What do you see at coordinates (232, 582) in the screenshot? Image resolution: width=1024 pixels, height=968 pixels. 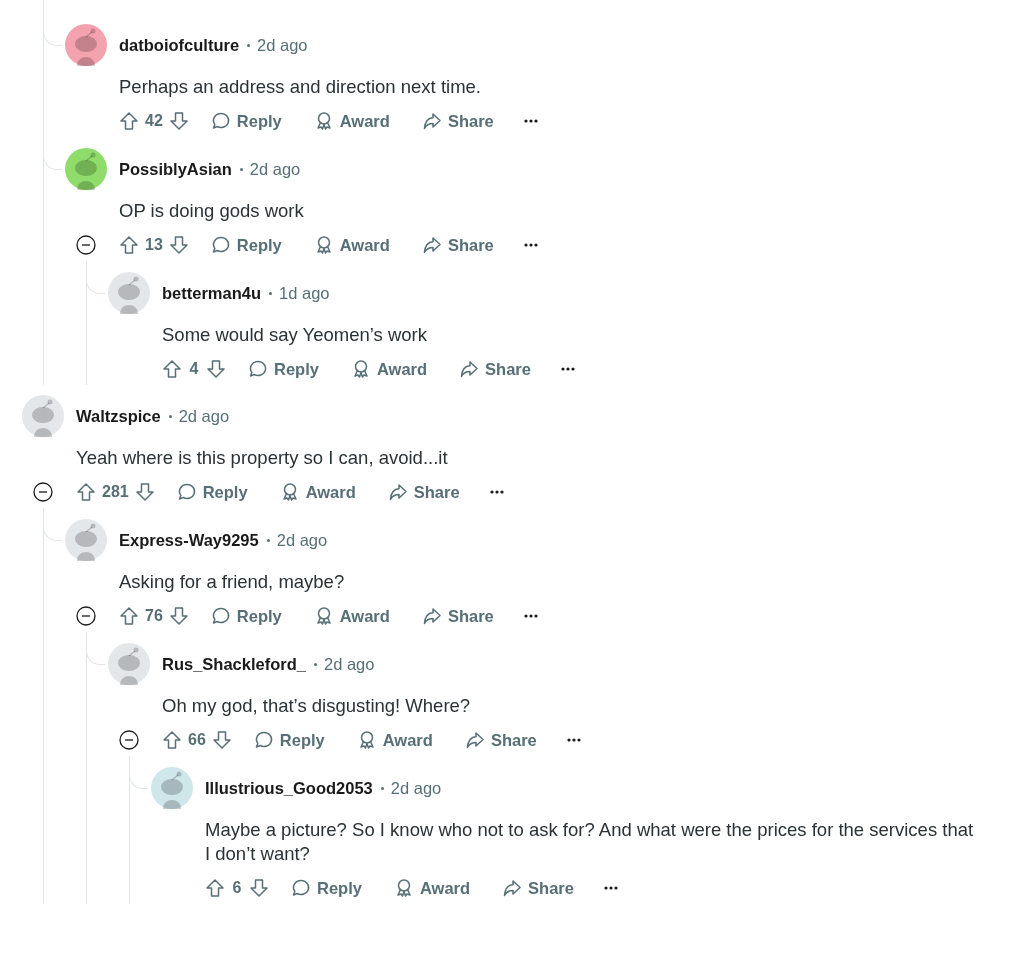 I see `comment-text: Asking for a friend, maybe?` at bounding box center [232, 582].